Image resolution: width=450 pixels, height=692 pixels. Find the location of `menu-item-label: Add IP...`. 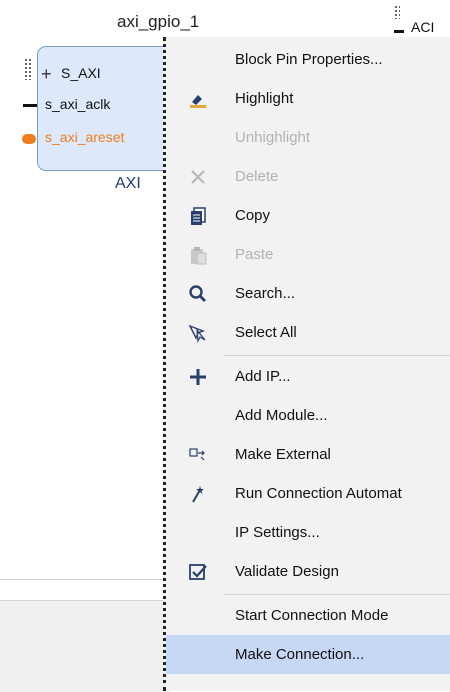

menu-item-label: Add IP... is located at coordinates (263, 376).